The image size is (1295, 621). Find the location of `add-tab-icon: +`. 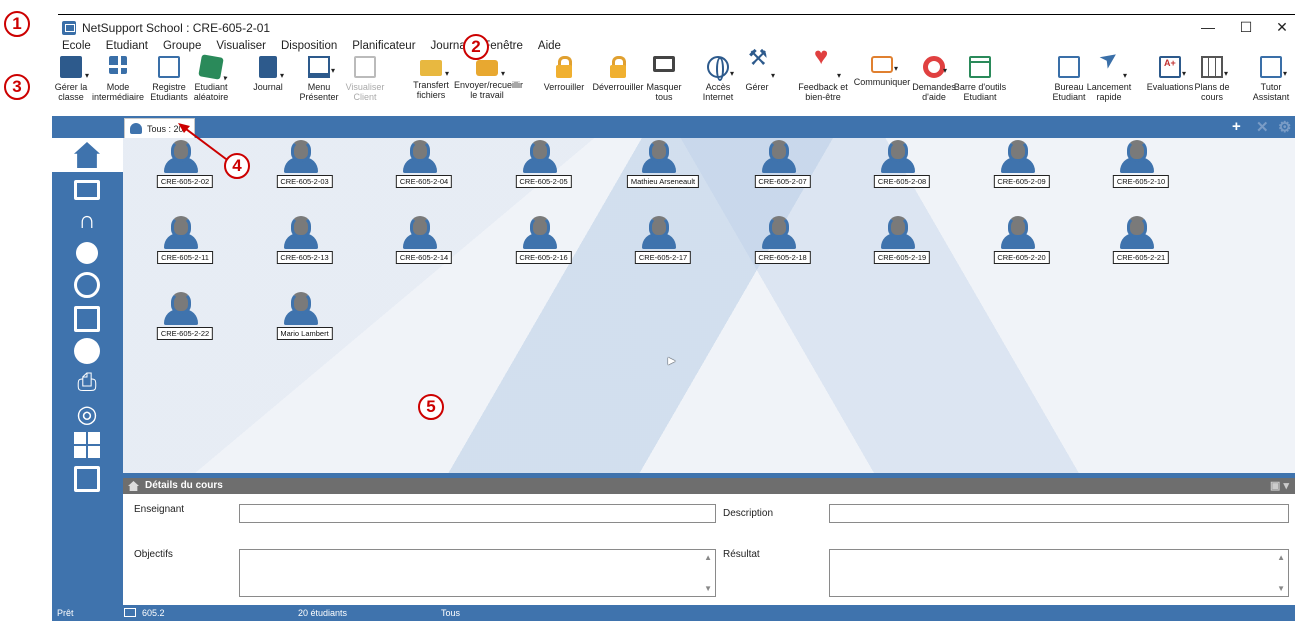

add-tab-icon: + is located at coordinates (1236, 126).